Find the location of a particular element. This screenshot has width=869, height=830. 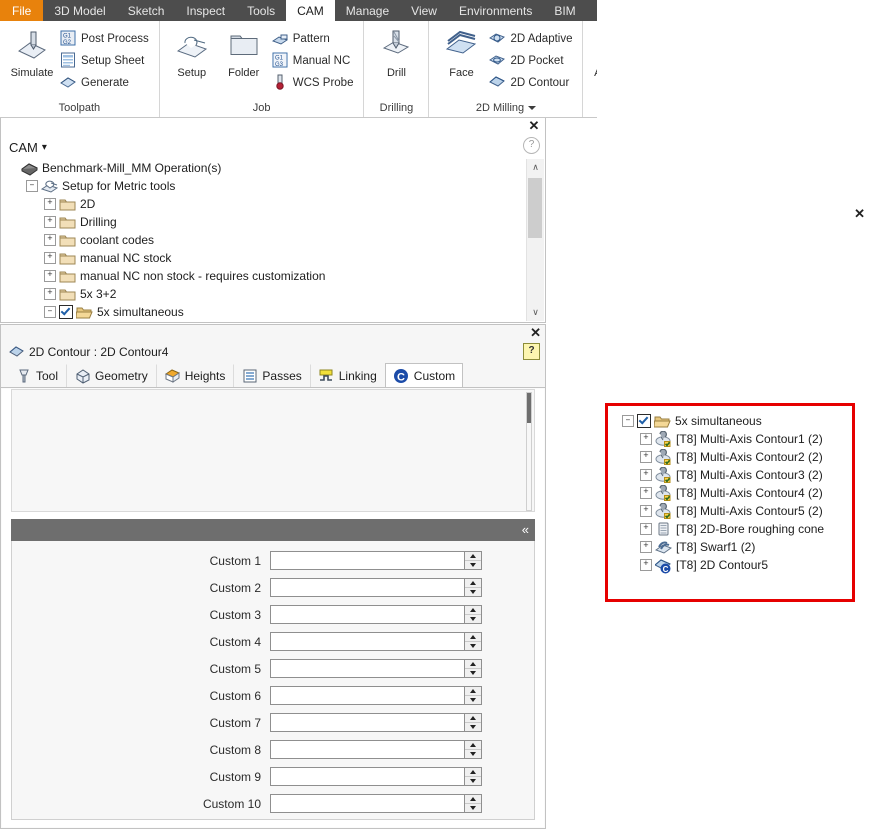

ribbon-button-pattern: Pattern is located at coordinates (314, 39).